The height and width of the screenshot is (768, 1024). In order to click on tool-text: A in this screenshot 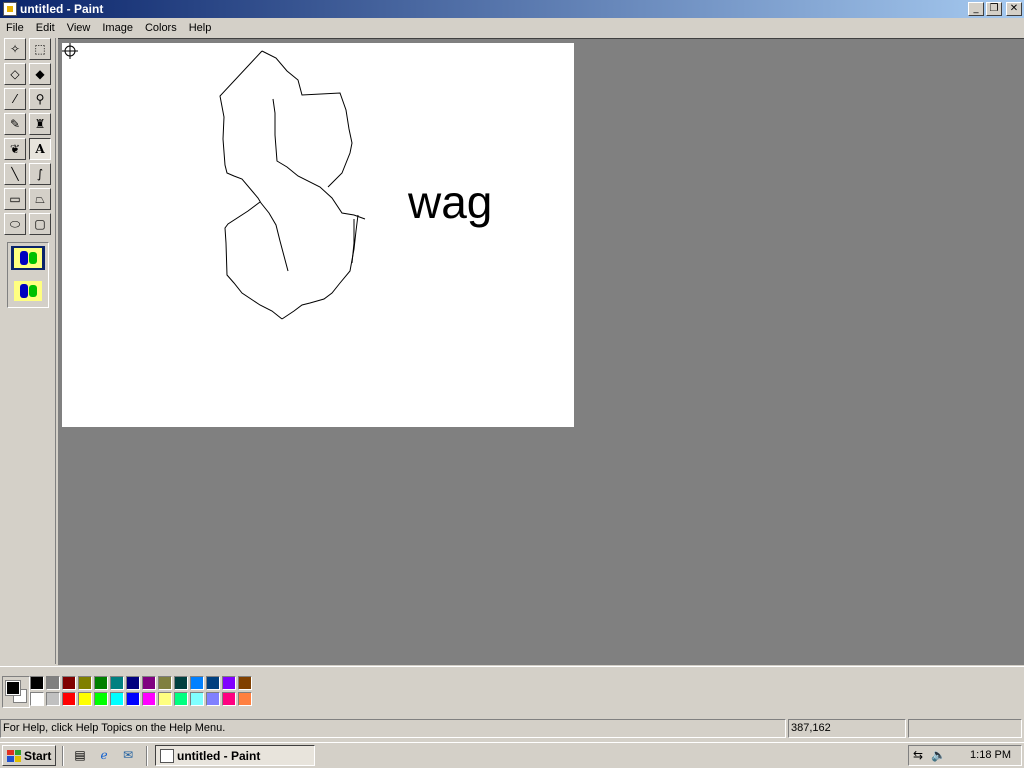, I will do `click(40, 149)`.